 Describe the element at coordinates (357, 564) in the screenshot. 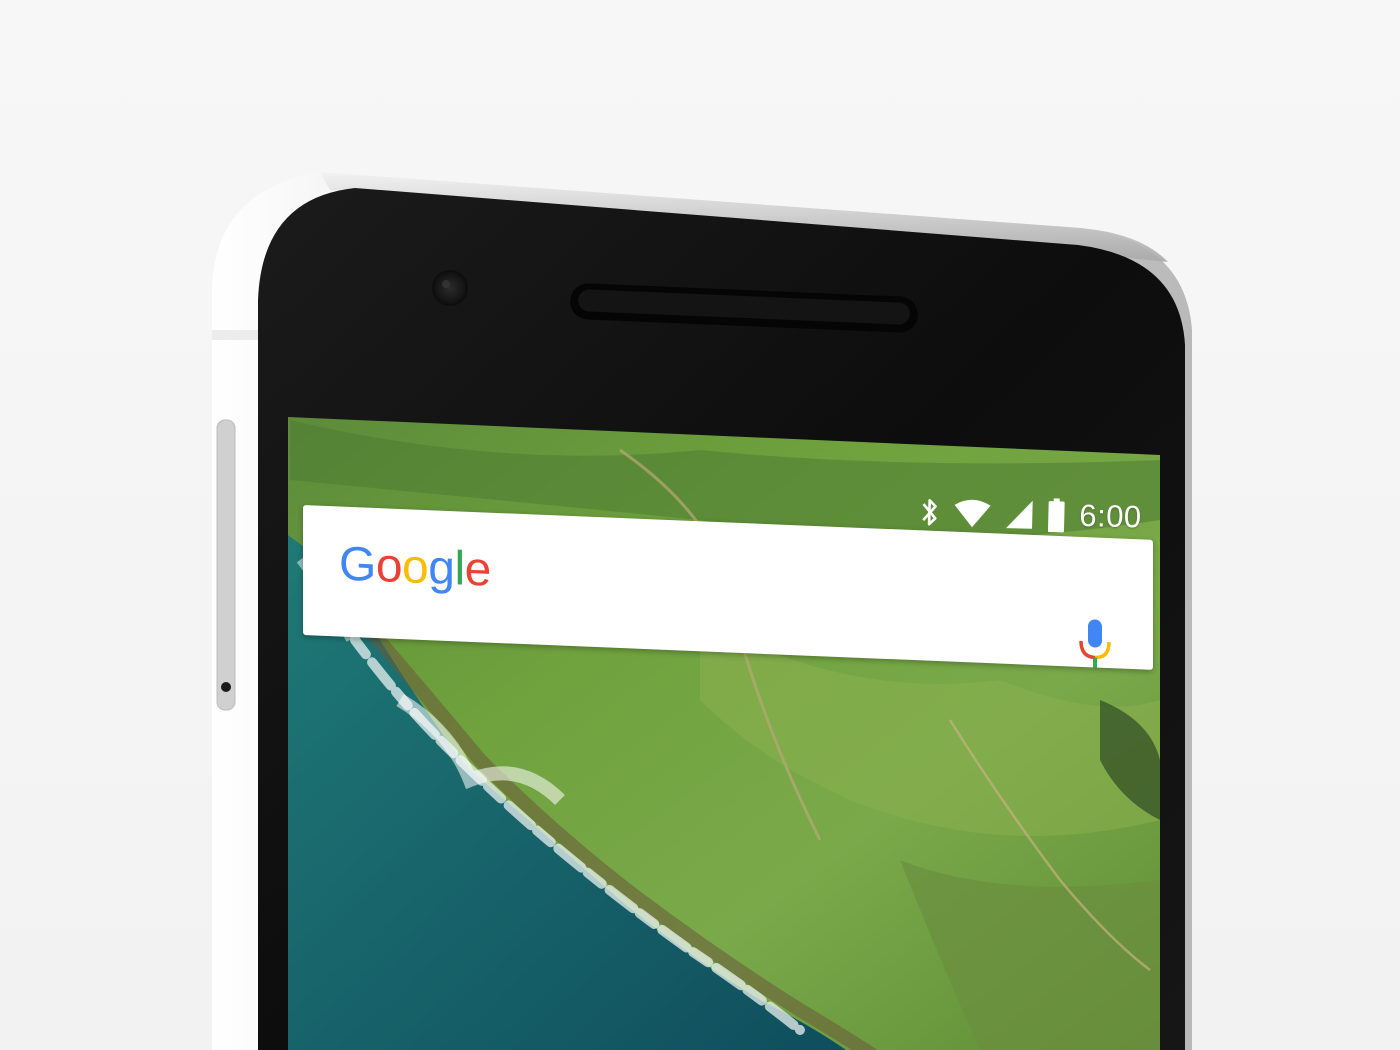

I see `logo-letter: G` at that location.